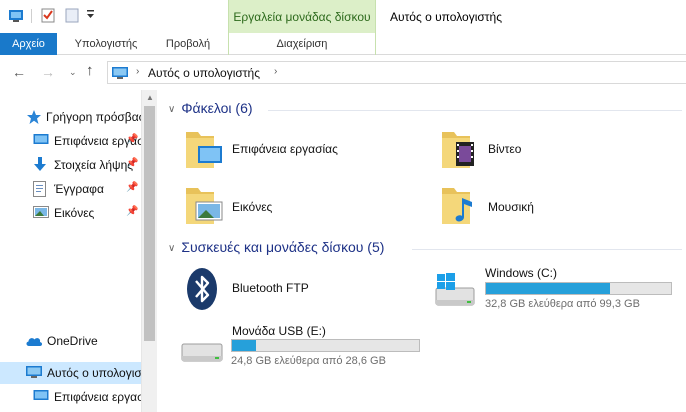 Image resolution: width=686 pixels, height=412 pixels. I want to click on app-icon, so click(16, 16).